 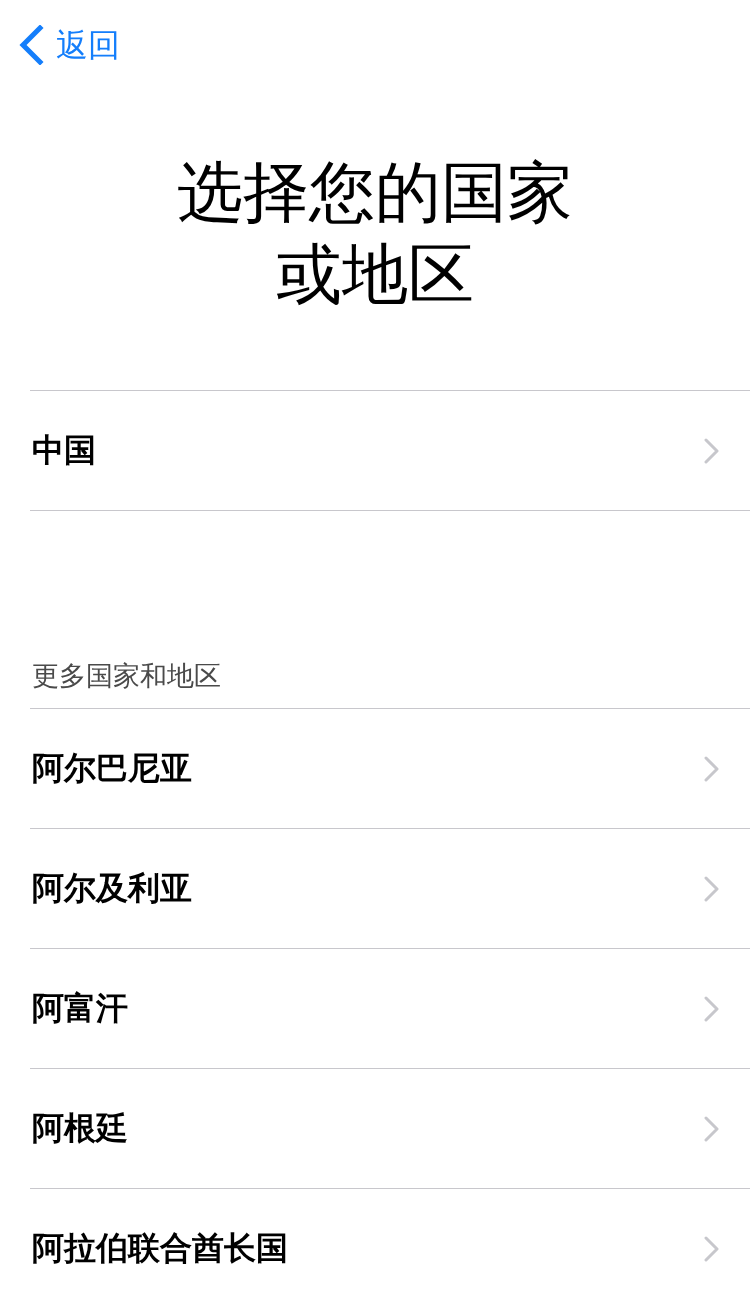 I want to click on chevron-left-icon, so click(x=31, y=45).